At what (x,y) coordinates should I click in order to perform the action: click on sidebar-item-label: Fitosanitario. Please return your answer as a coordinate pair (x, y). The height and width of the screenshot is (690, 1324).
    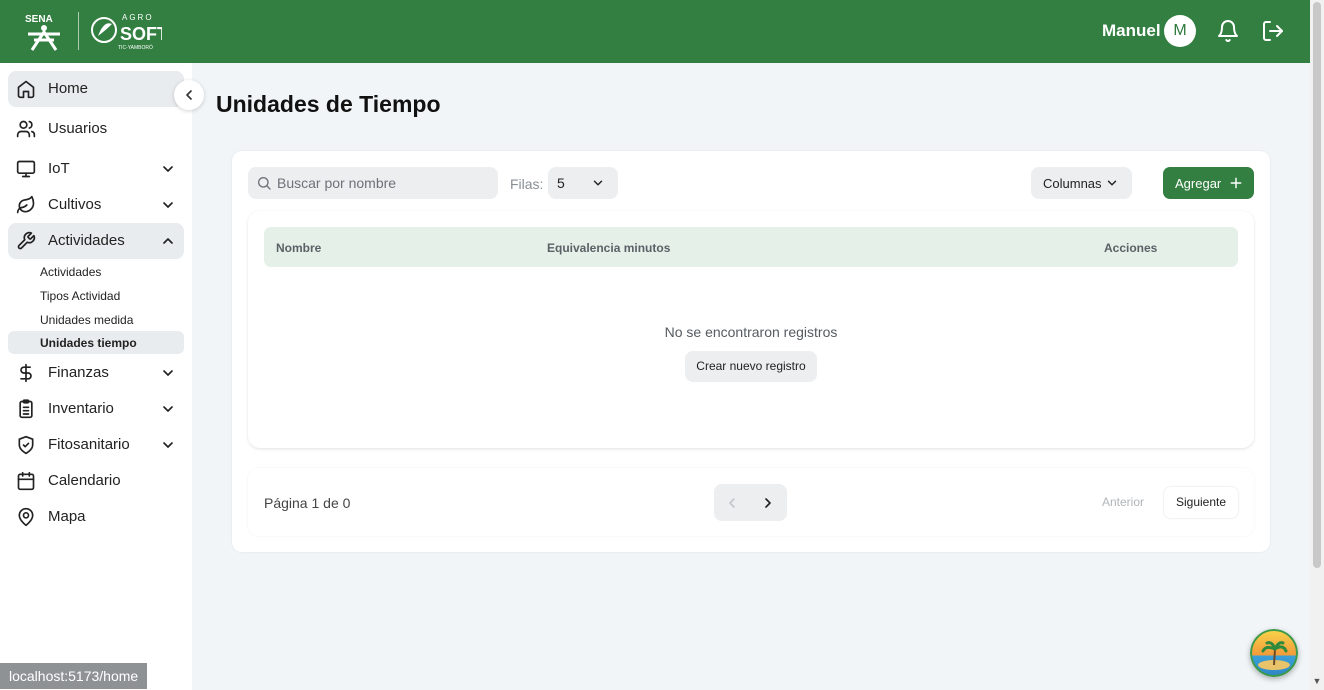
    Looking at the image, I should click on (89, 444).